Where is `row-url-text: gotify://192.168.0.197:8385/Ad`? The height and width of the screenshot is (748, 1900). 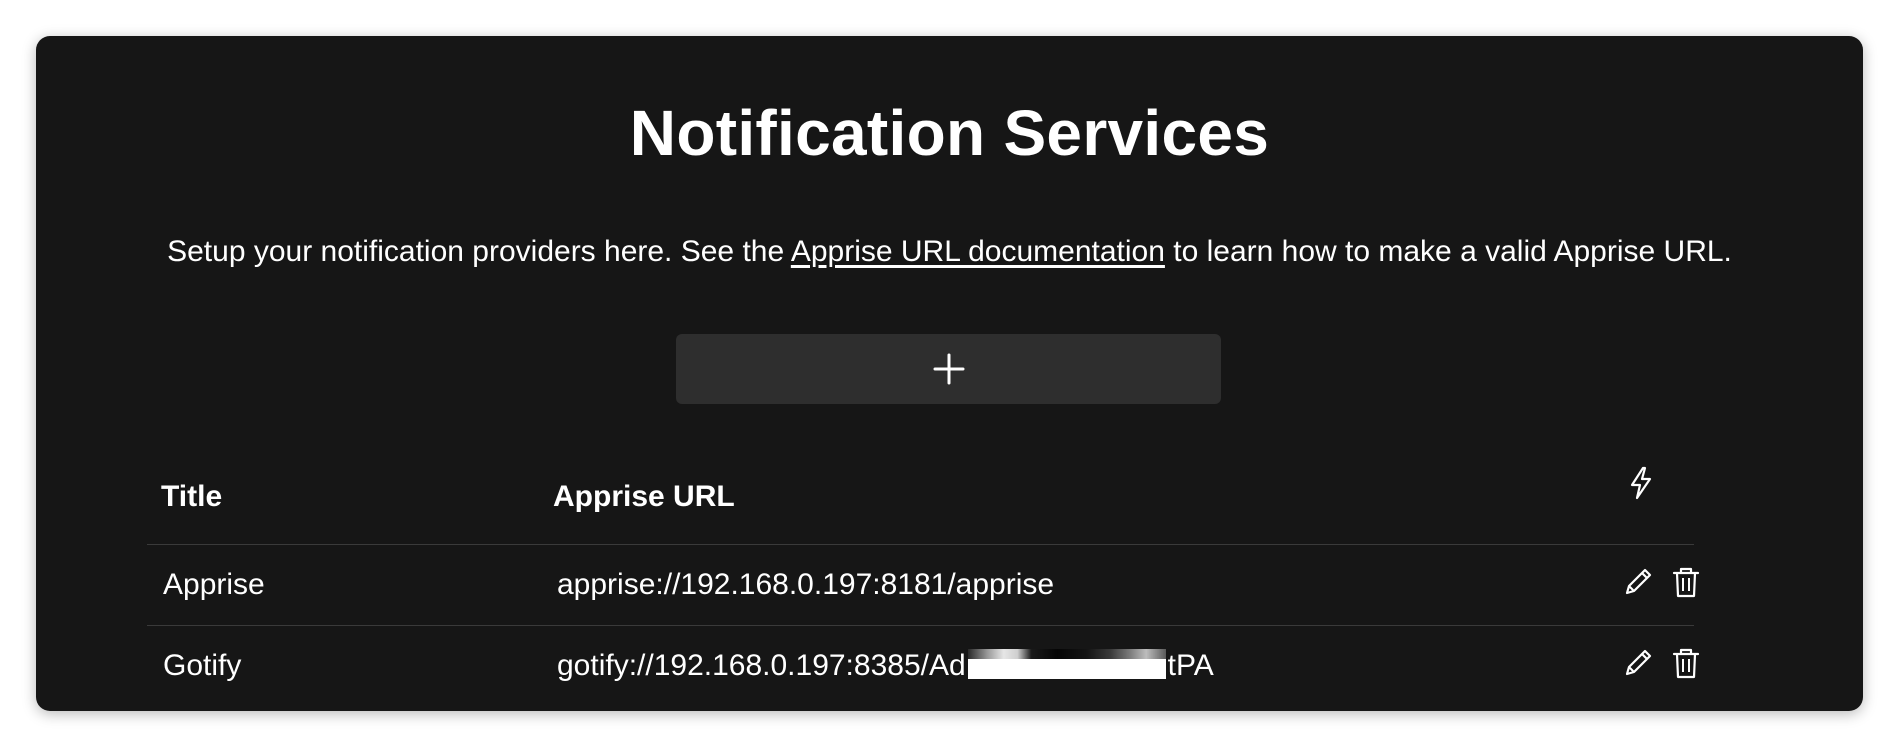 row-url-text: gotify://192.168.0.197:8385/Ad is located at coordinates (761, 665).